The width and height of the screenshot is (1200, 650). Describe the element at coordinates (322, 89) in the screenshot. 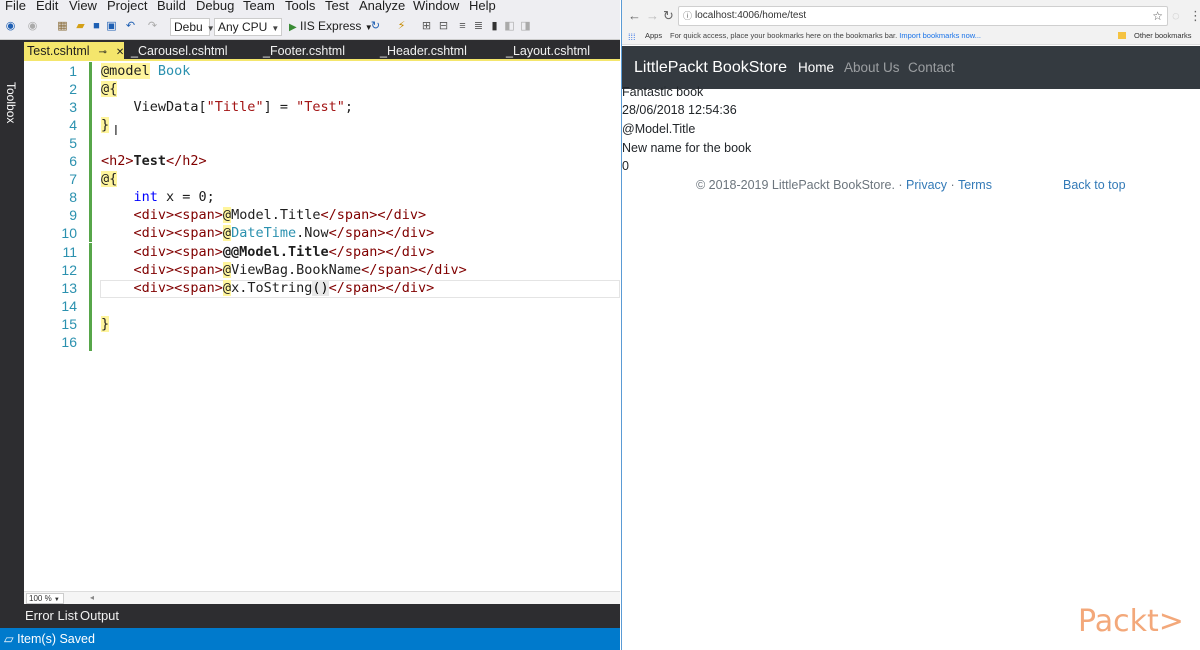

I see `code-line: 2 @{` at that location.